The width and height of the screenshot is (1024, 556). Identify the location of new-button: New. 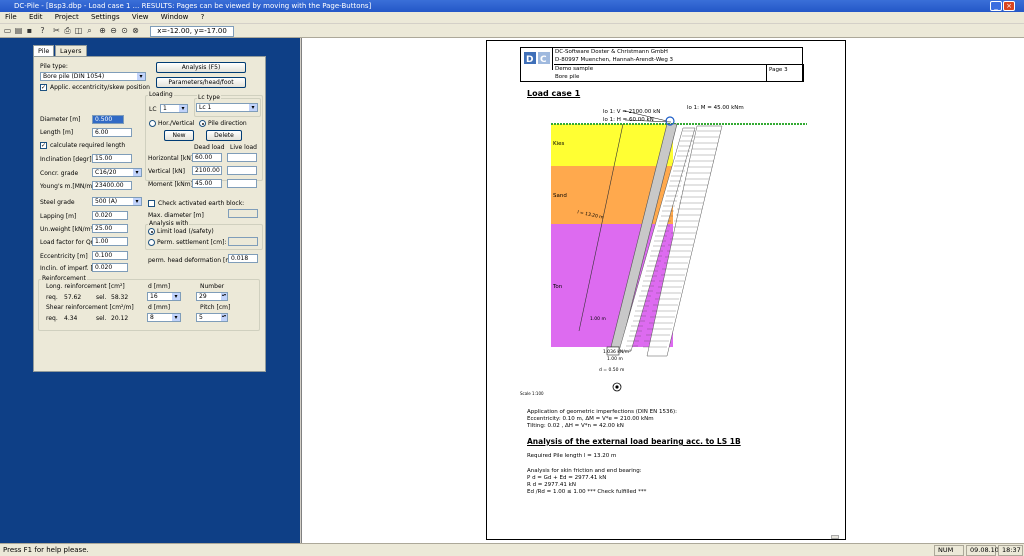
(179, 135).